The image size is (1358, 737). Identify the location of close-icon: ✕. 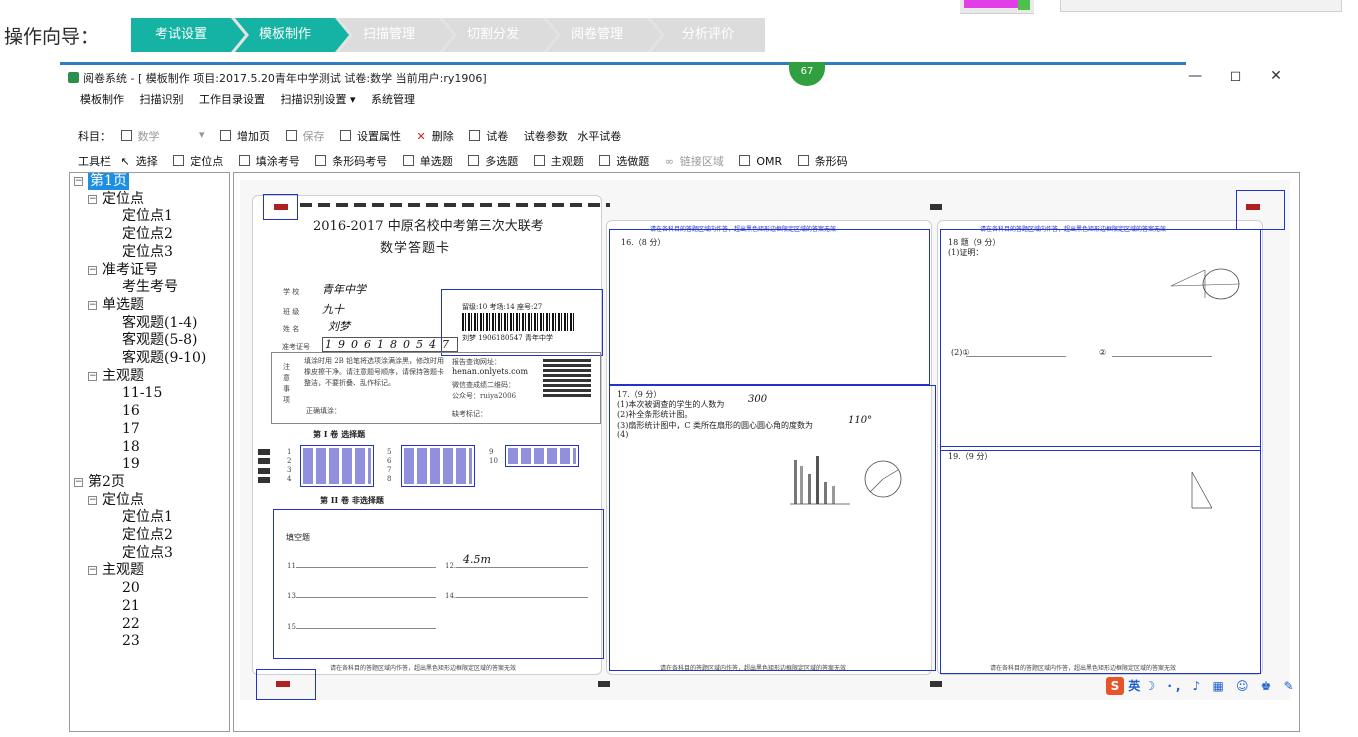
(1276, 76).